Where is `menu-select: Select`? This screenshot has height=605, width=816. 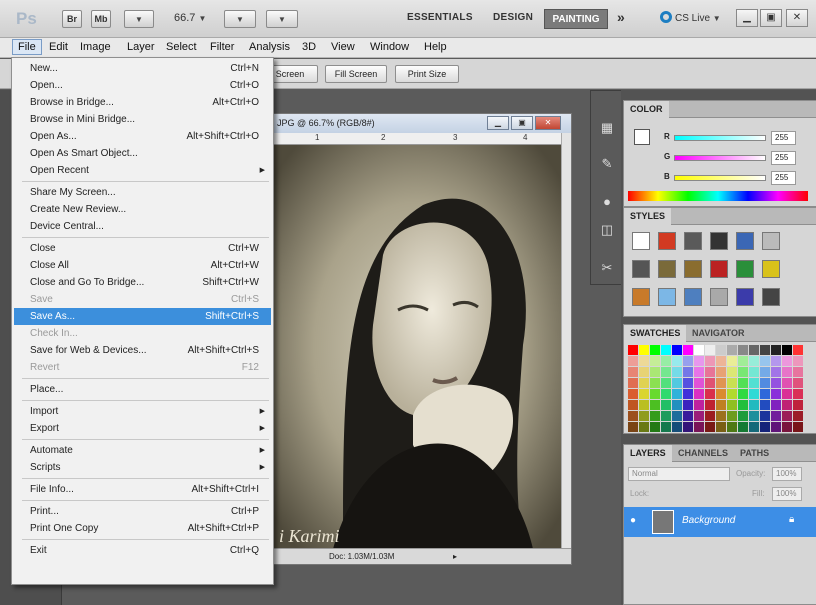 menu-select: Select is located at coordinates (181, 47).